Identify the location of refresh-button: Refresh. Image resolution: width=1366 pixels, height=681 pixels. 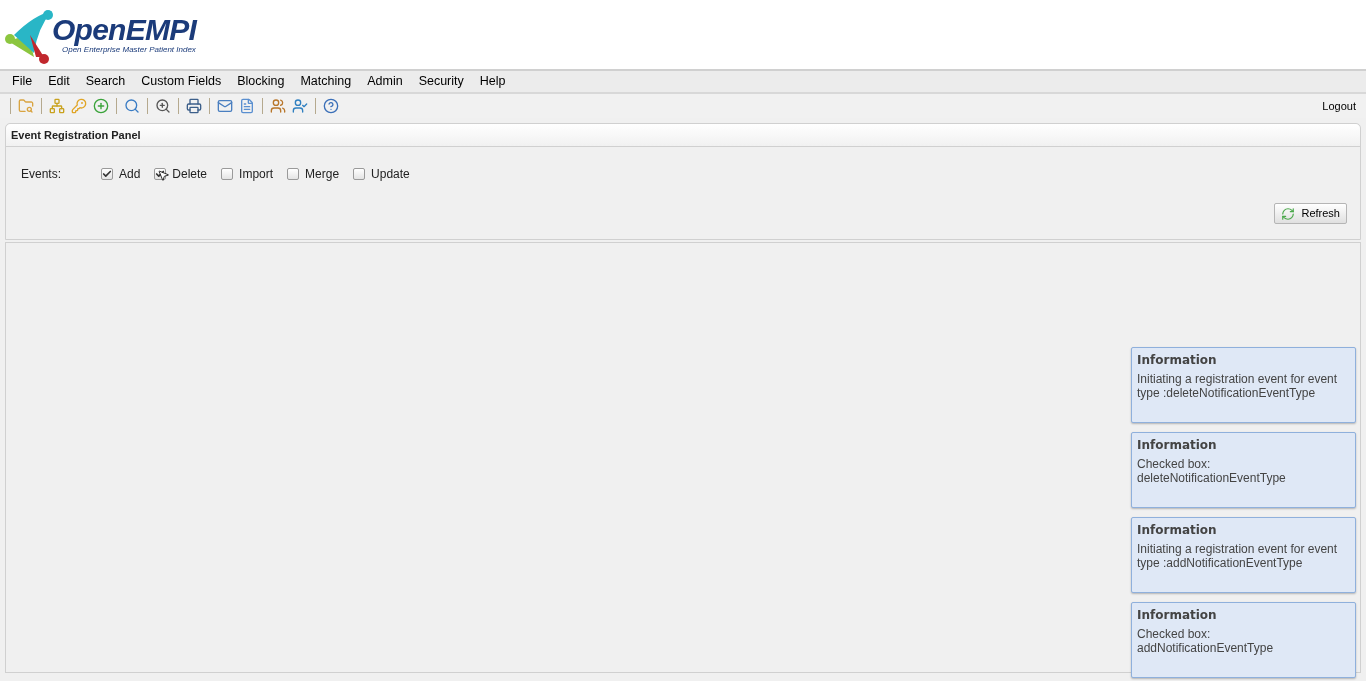
(1310, 213).